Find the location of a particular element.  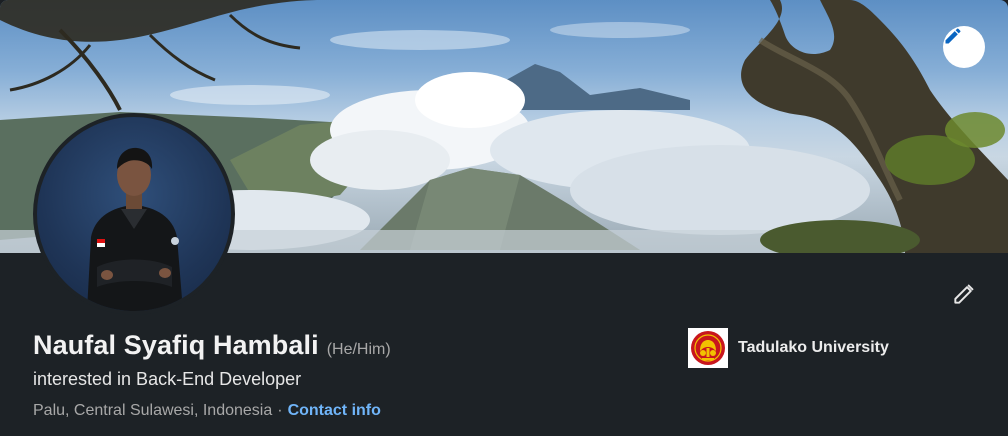

name-row: Naufal Syafiq Hambali (He/Him) is located at coordinates (212, 345).